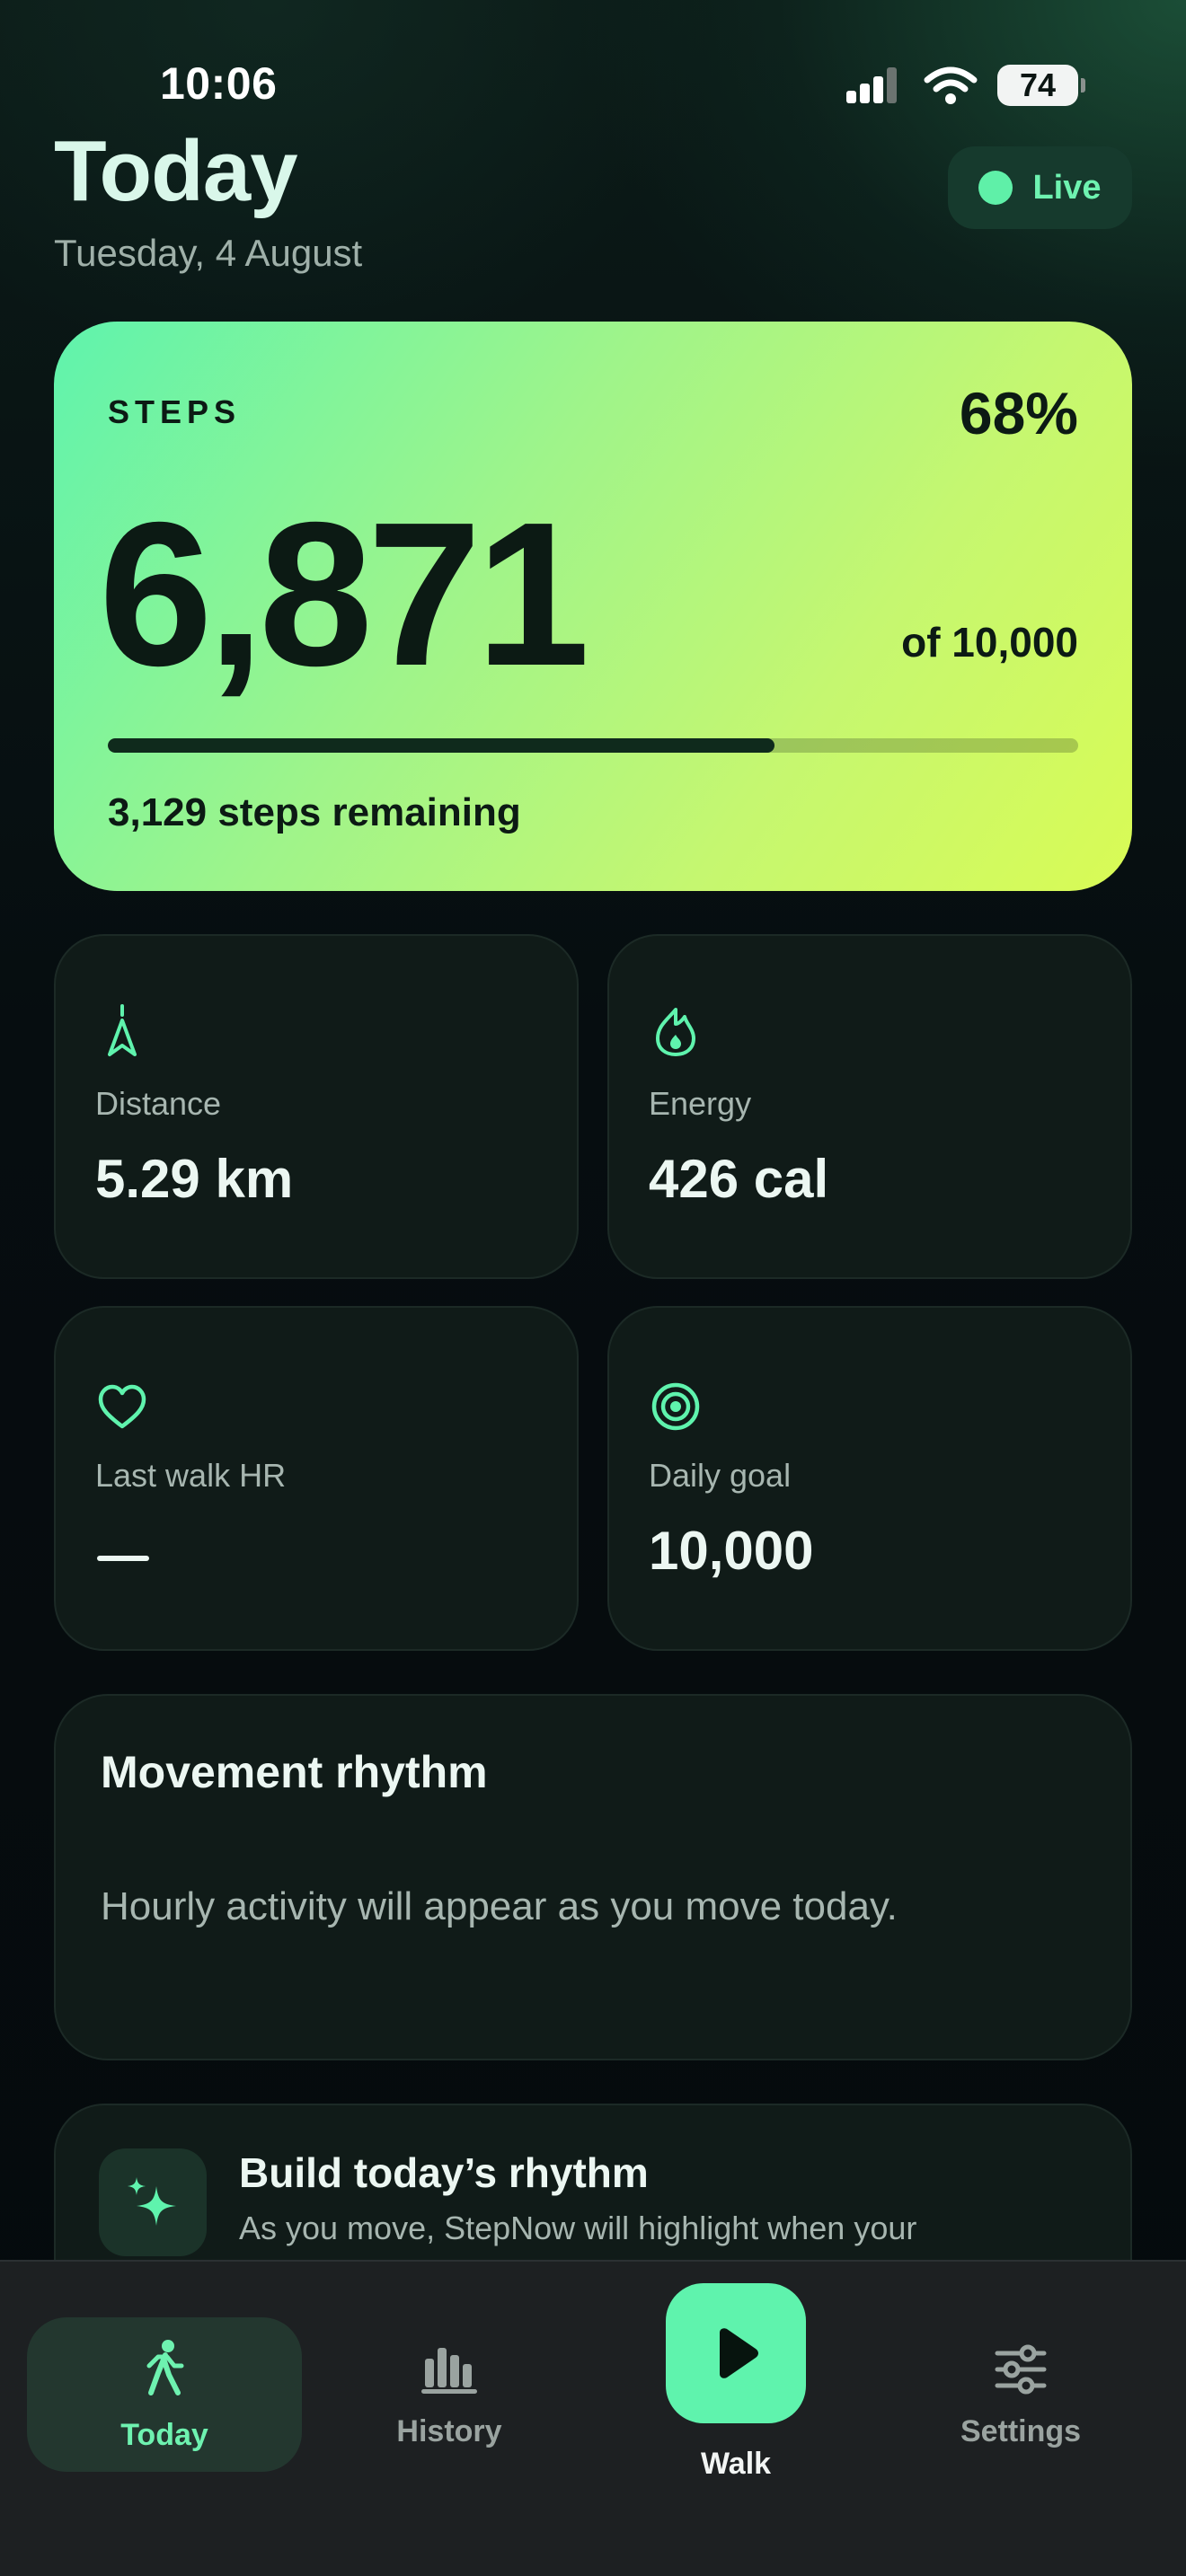 This screenshot has height=2576, width=1186. What do you see at coordinates (158, 1103) in the screenshot?
I see `distance-label: Distance` at bounding box center [158, 1103].